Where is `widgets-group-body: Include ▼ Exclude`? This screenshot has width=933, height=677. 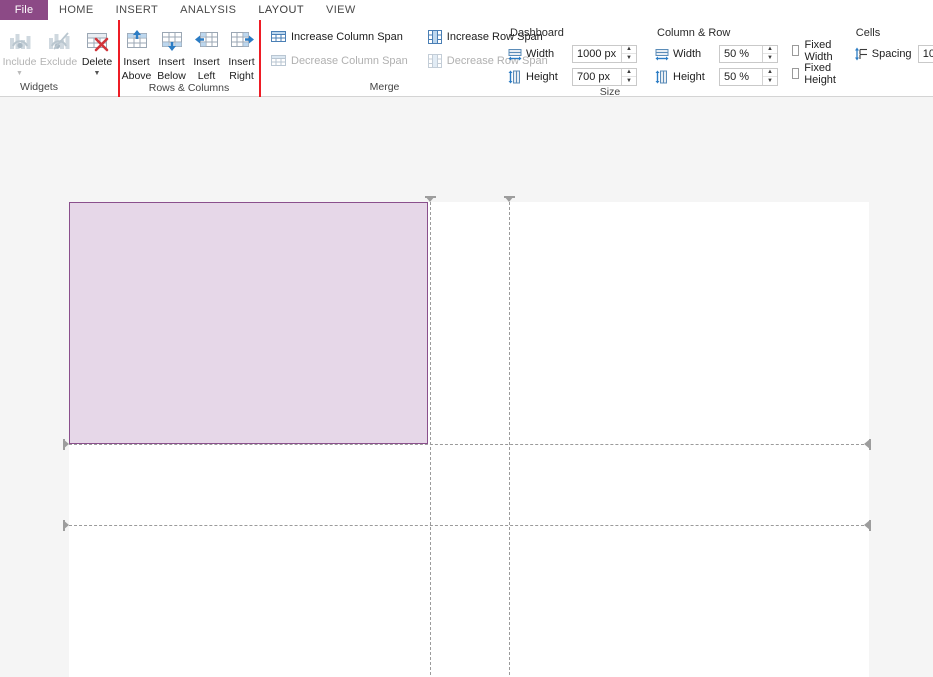 widgets-group-body: Include ▼ Exclude is located at coordinates (39, 52).